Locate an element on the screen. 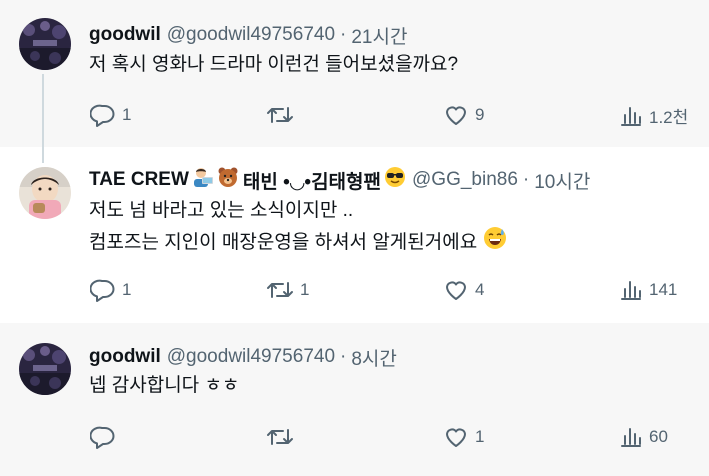 This screenshot has height=476, width=709. tweet-text-line: 저 혹시 영화나 드라마 이런건 들어보셨을까요? is located at coordinates (274, 64).